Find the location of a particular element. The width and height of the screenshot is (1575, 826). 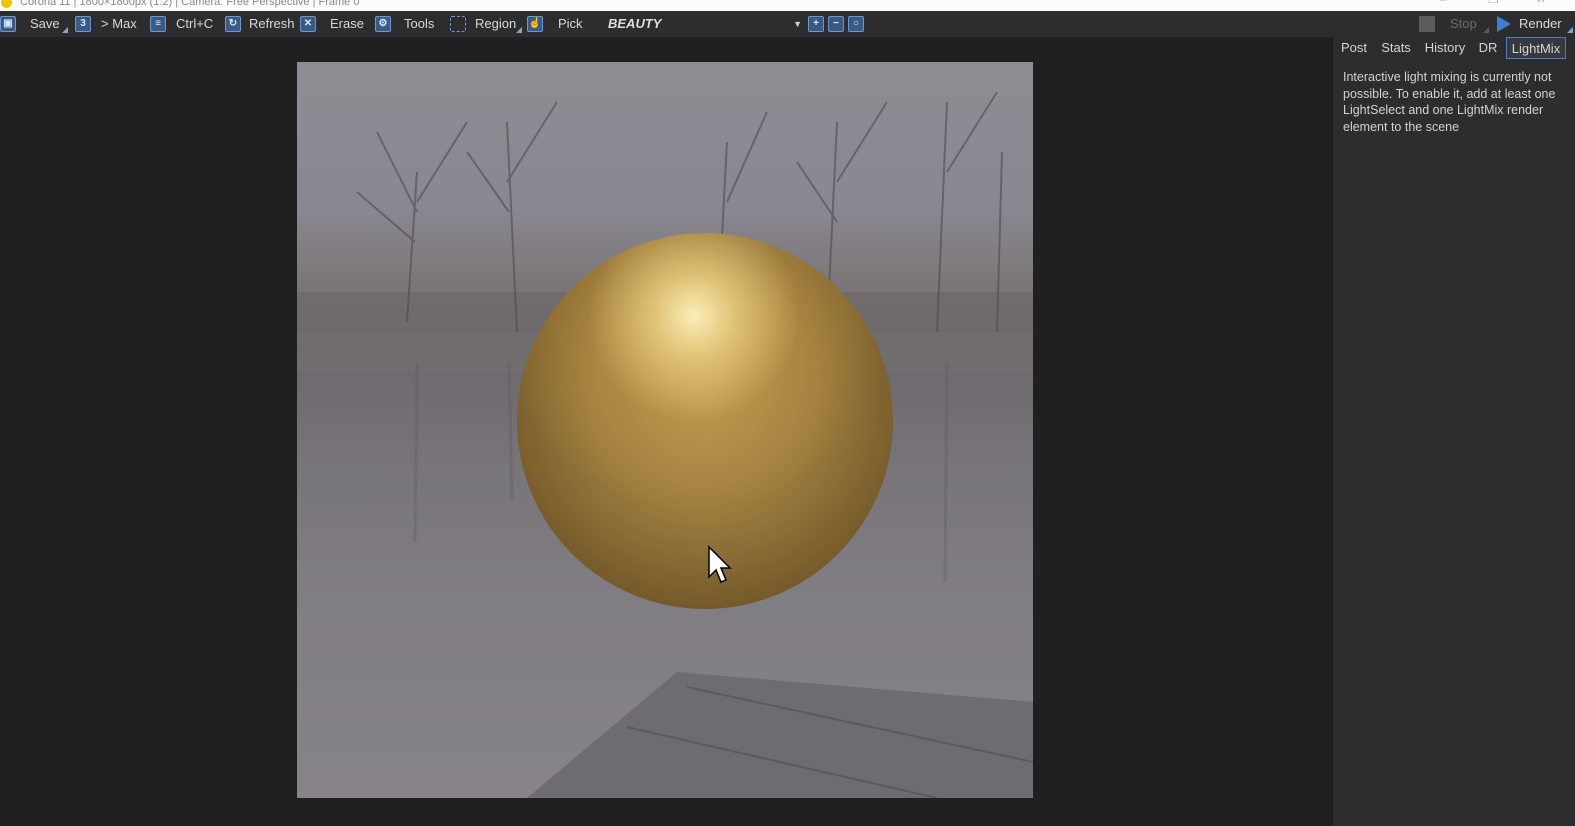

tools-label: Tools is located at coordinates (419, 23).